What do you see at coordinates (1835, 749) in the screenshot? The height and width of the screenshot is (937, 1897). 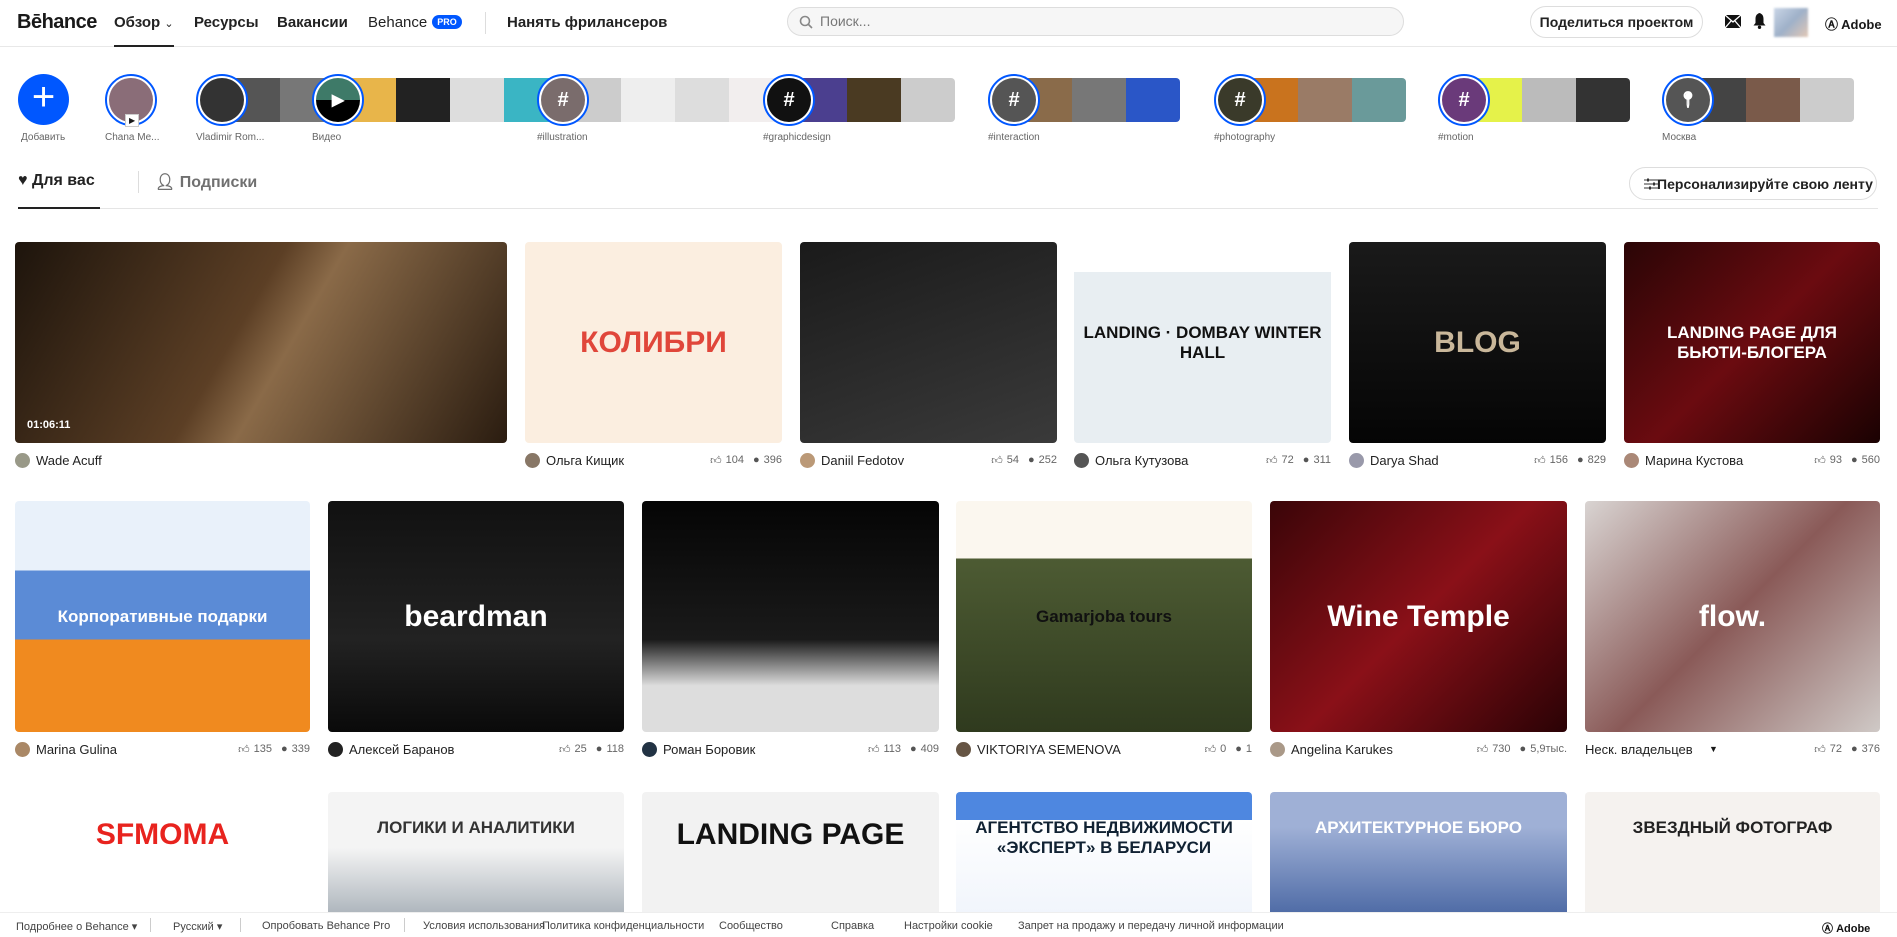 I see `likes-count: 72` at bounding box center [1835, 749].